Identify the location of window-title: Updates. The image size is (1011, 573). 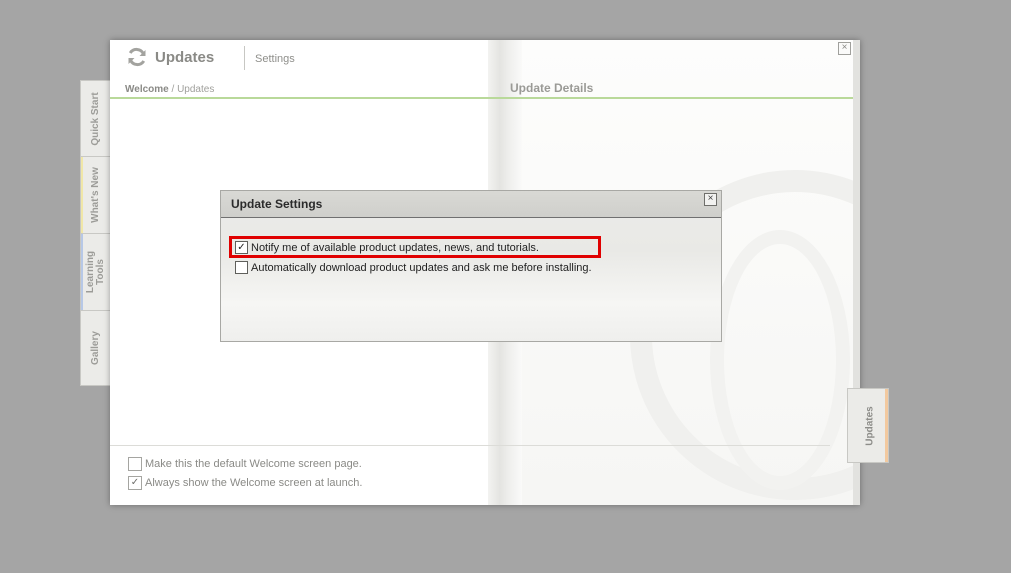
(185, 57).